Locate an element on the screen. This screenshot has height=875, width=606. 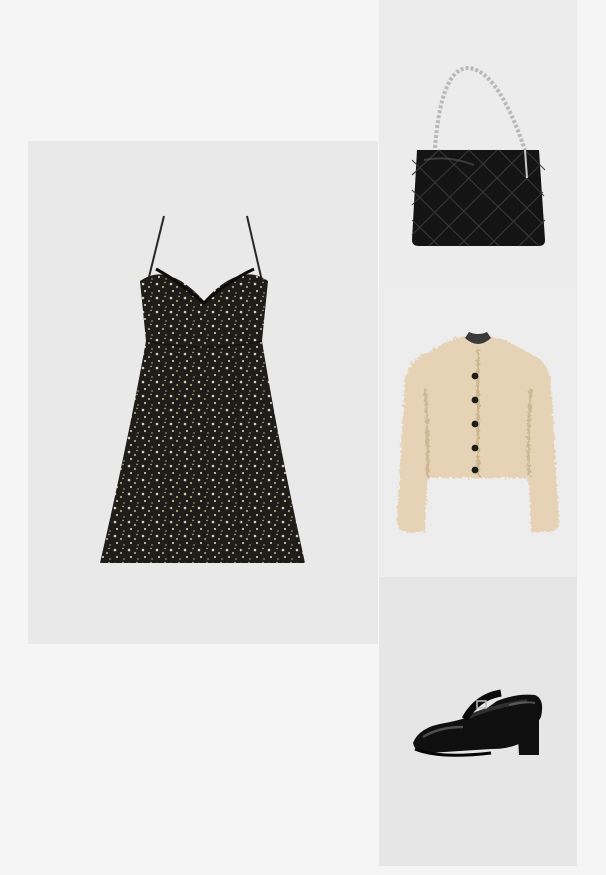
shoe-card is located at coordinates (478, 721).